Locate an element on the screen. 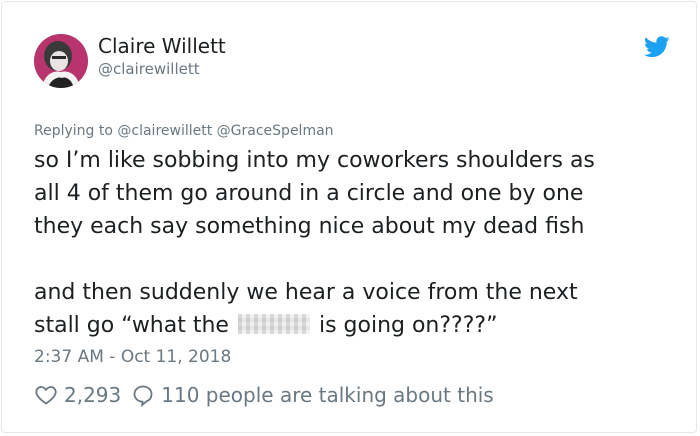 This screenshot has width=700, height=436. replying-to: Replying to @clairewillett @GraceSpelman is located at coordinates (184, 131).